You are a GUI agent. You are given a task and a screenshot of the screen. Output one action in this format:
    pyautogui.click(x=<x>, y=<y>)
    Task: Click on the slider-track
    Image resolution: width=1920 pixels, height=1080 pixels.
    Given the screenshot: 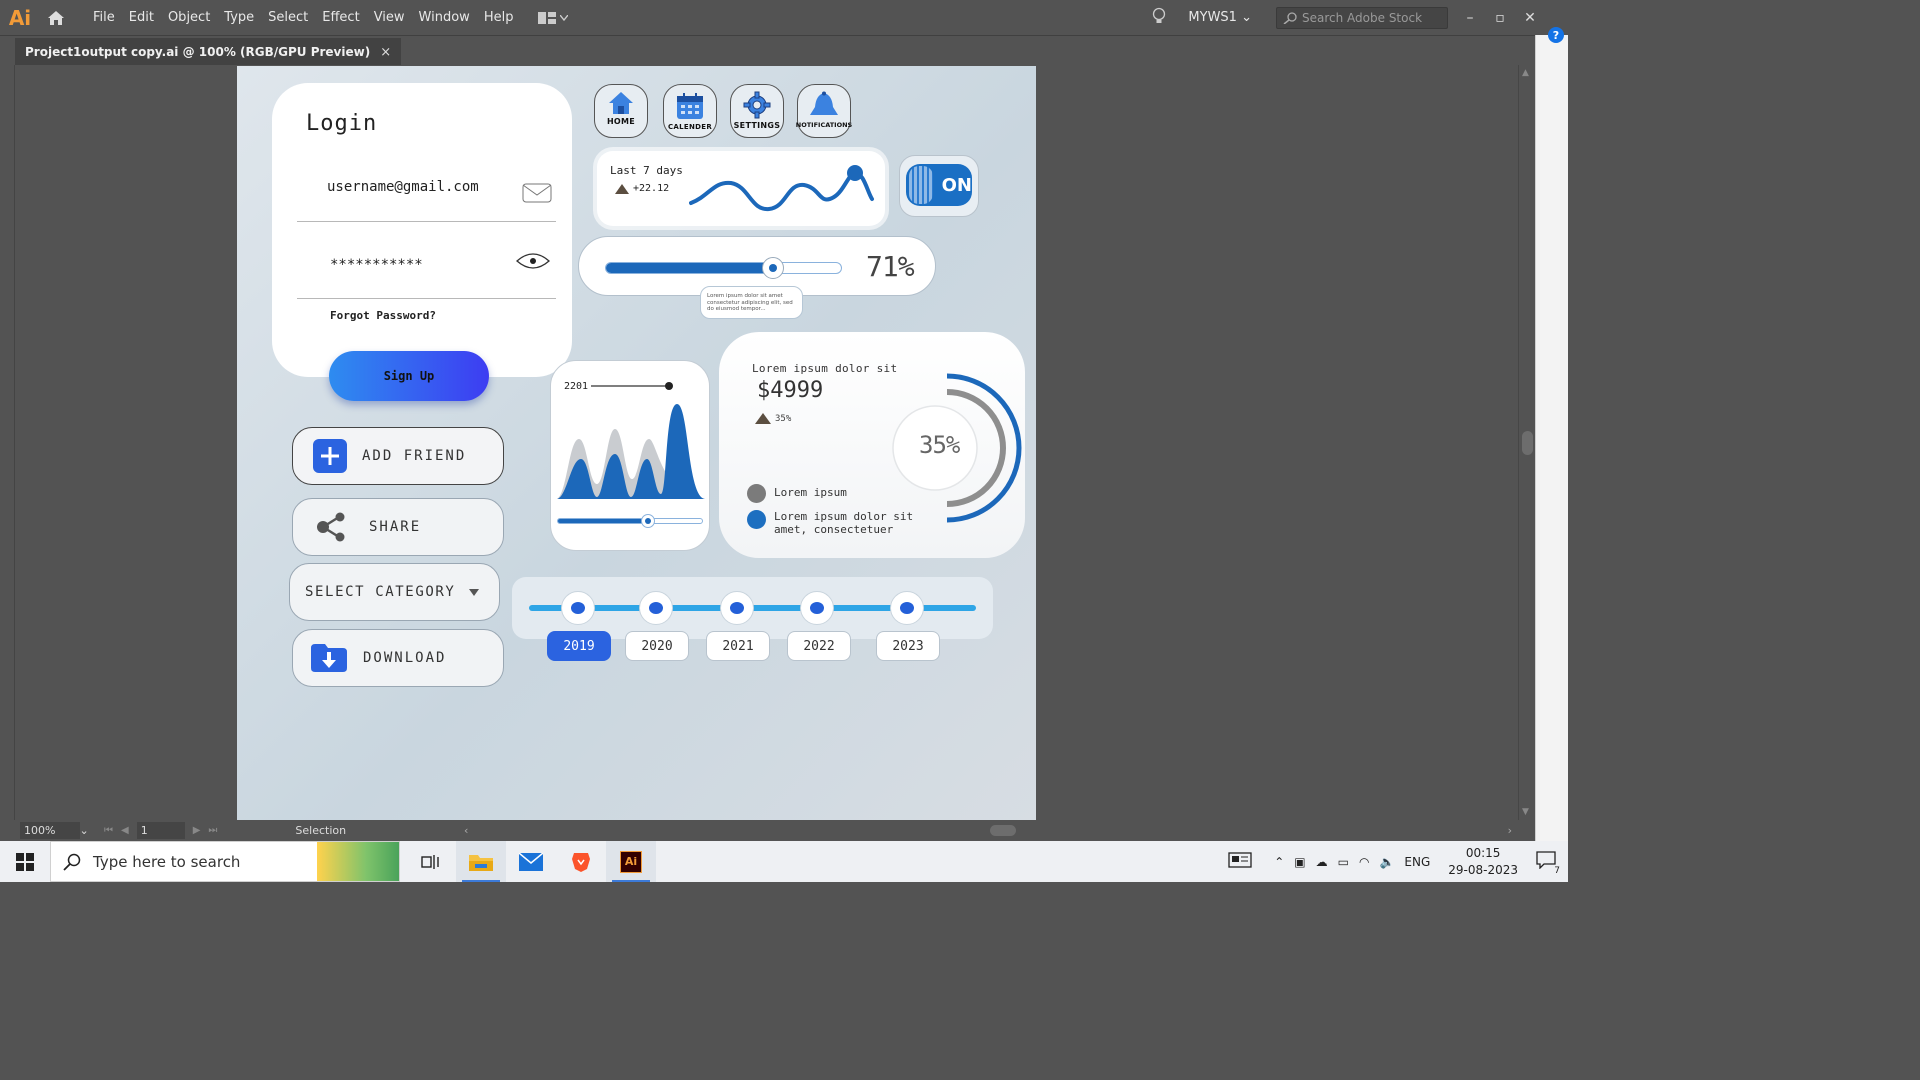 What is the action you would take?
    pyautogui.click(x=723, y=268)
    